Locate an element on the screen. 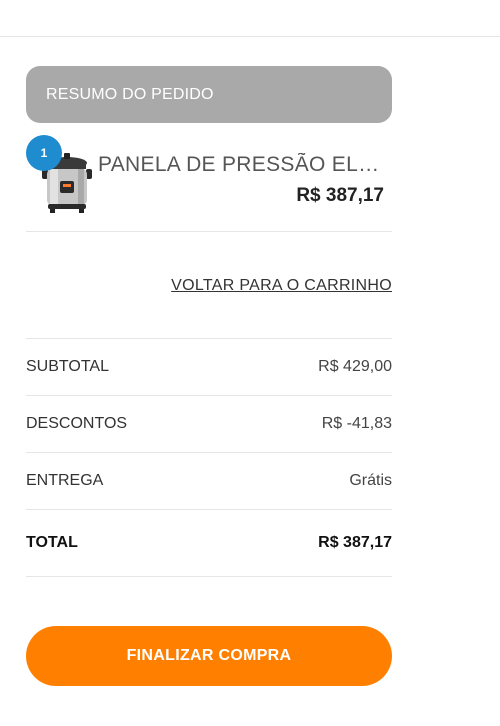 The image size is (500, 726). discount-label: DESCONTOS is located at coordinates (77, 423).